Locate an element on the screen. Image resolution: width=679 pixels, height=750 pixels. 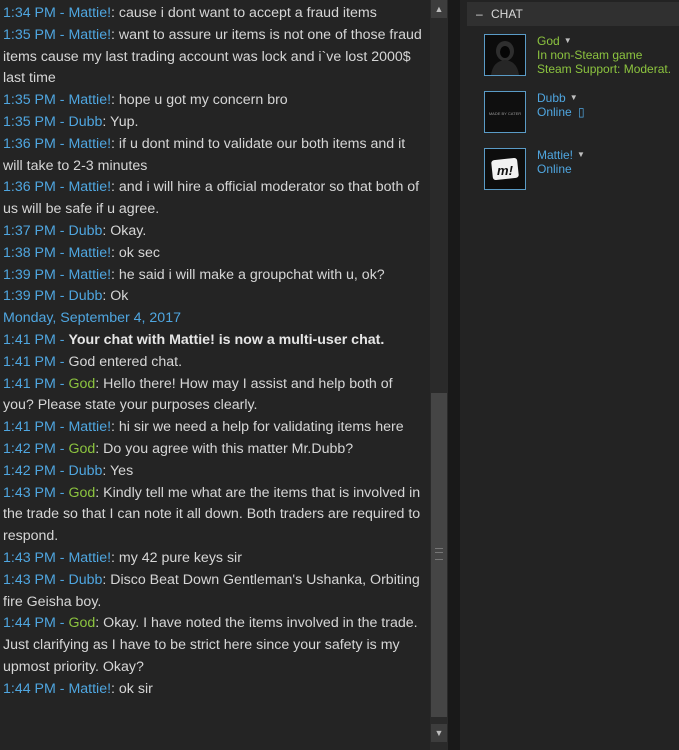
timestamp: 1:37 PM is located at coordinates (29, 230).